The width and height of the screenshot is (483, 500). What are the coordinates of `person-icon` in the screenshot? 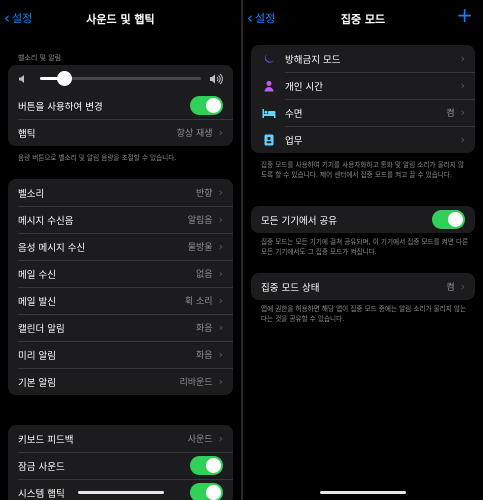 It's located at (269, 86).